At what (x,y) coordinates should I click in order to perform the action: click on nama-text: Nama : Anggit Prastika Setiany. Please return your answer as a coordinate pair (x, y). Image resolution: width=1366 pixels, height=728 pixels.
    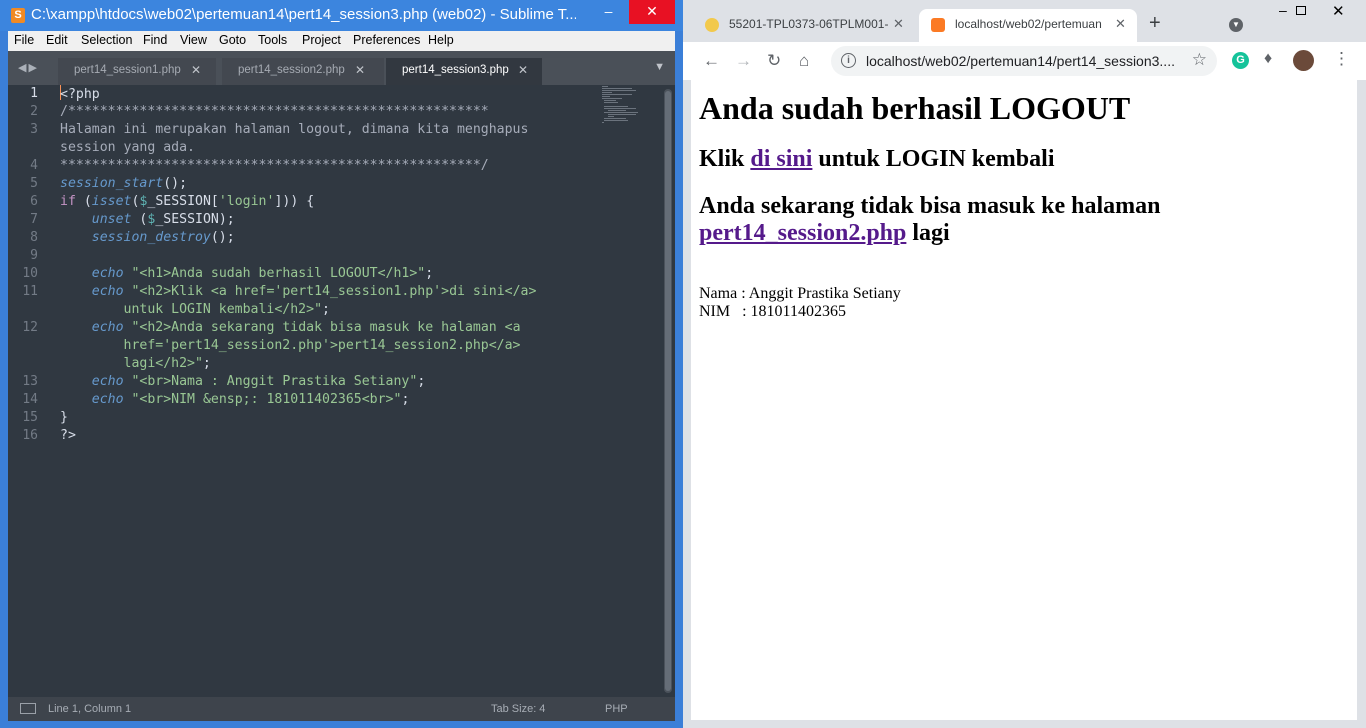
    Looking at the image, I should click on (800, 293).